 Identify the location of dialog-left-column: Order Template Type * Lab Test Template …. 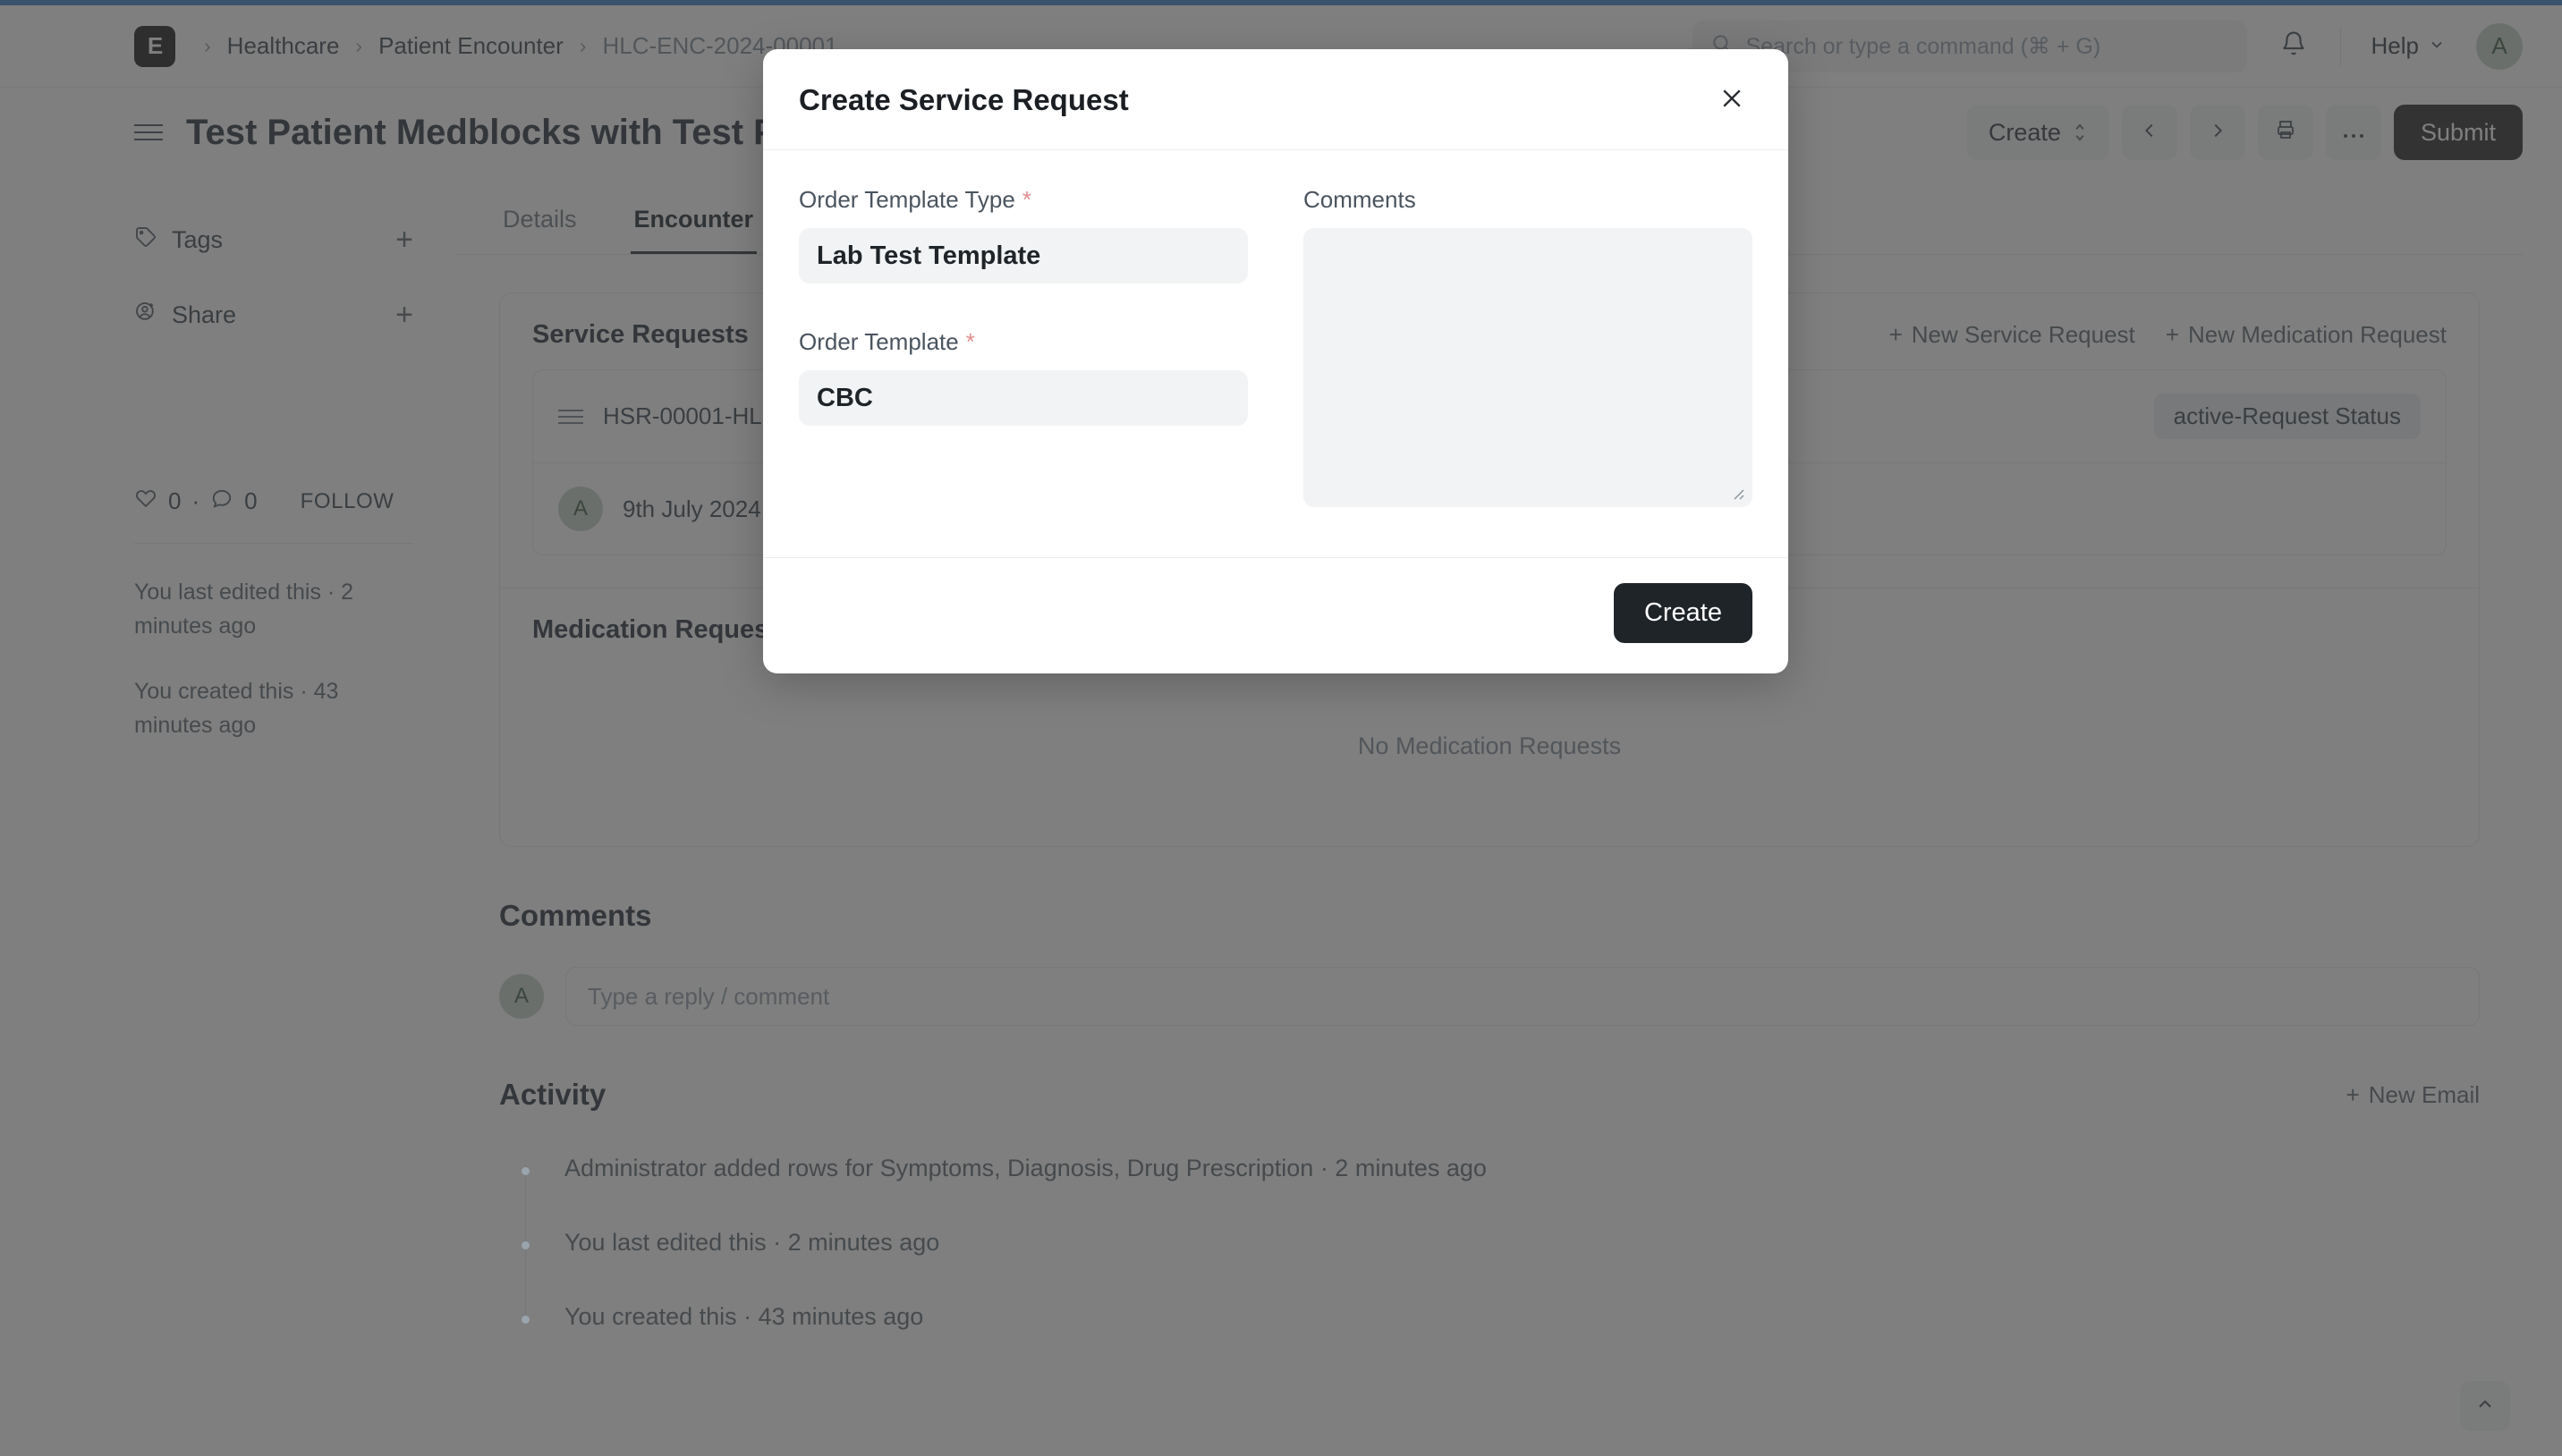
(1023, 346).